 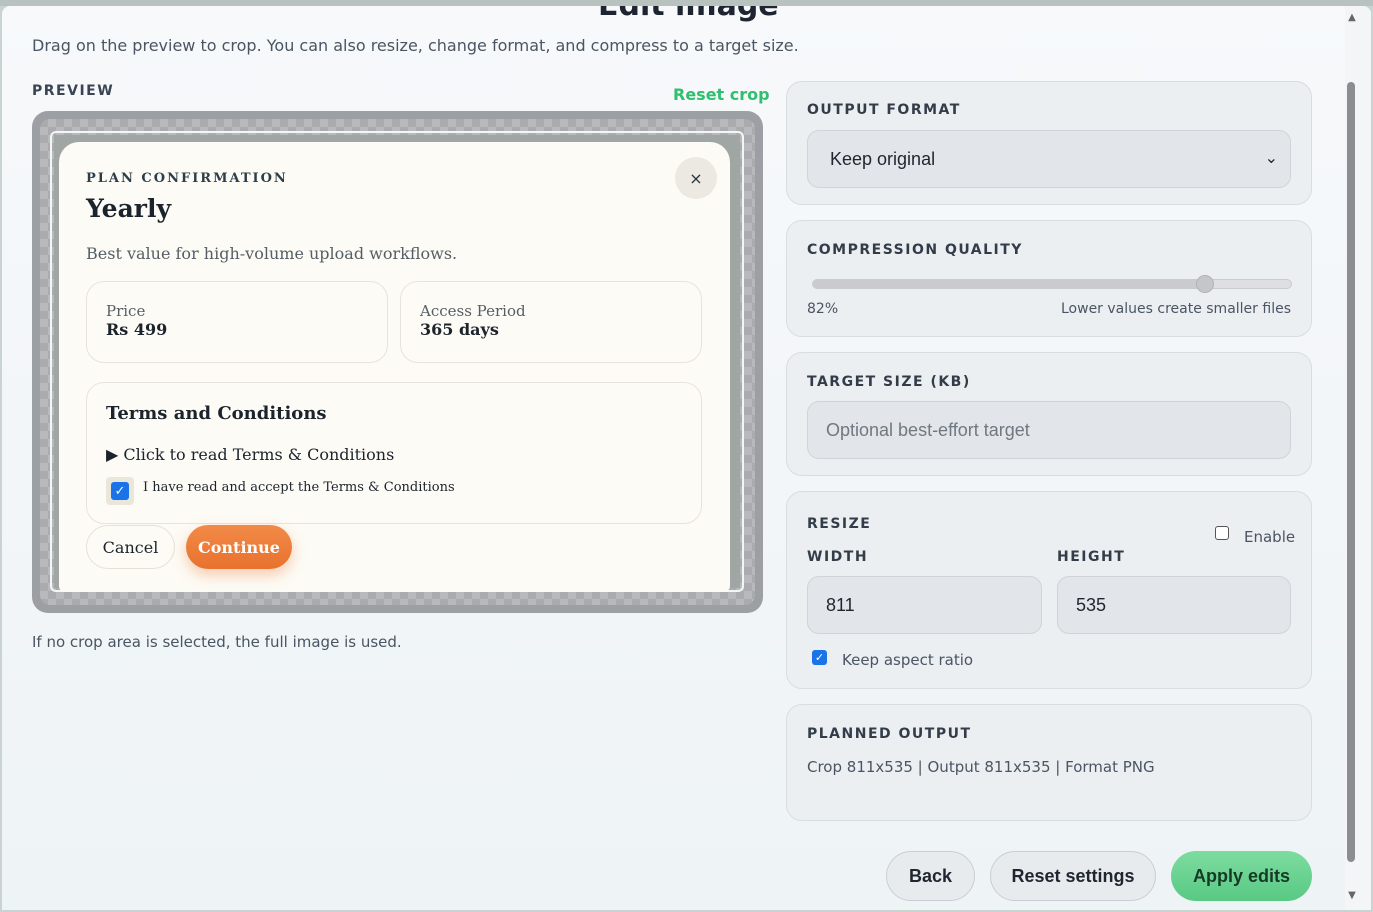 I want to click on terms-title: Terms and Conditions, so click(x=216, y=413).